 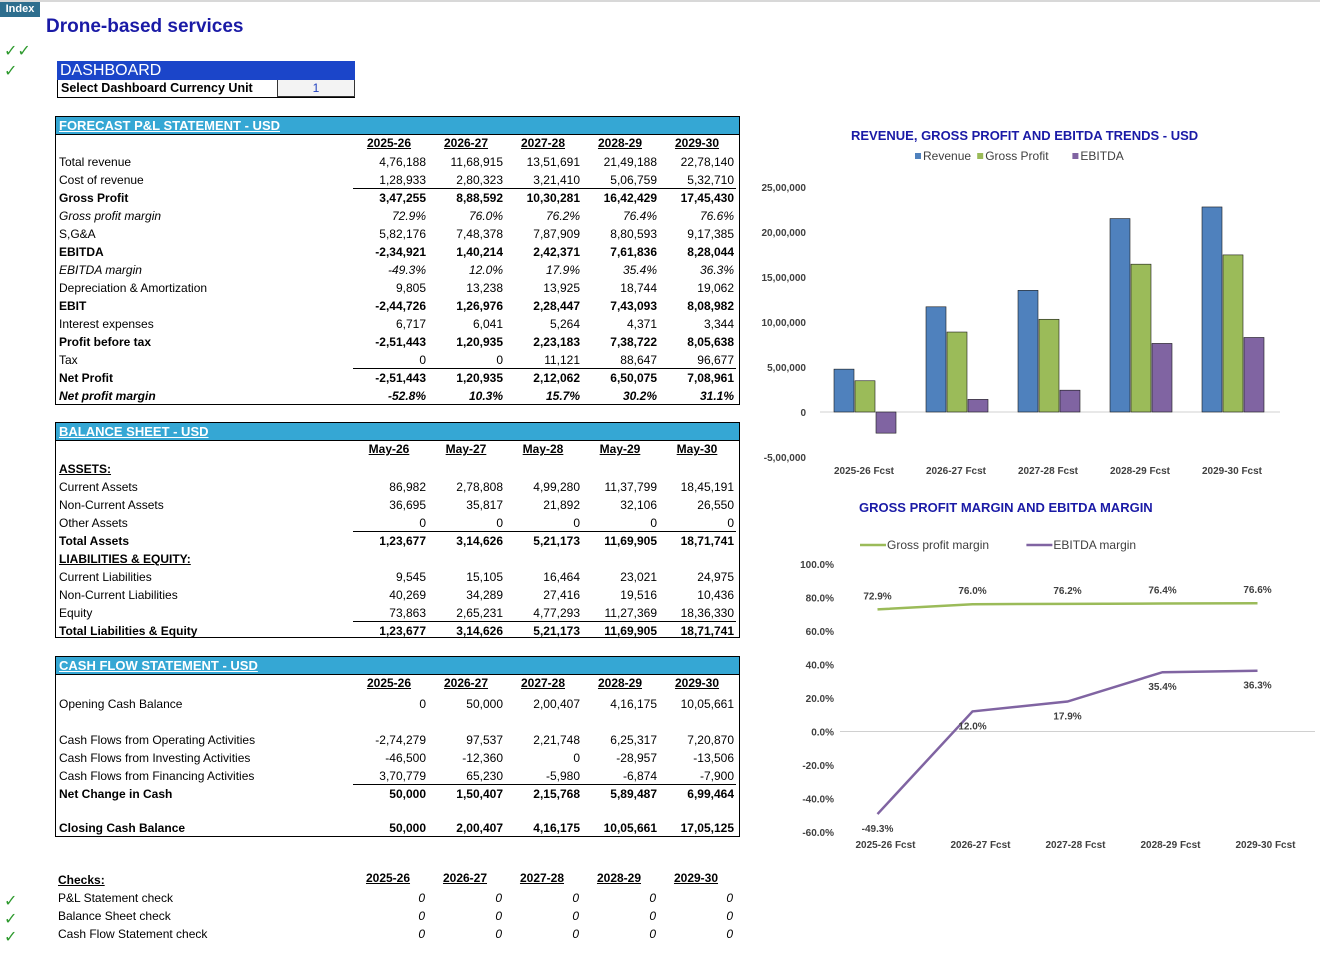 What do you see at coordinates (543, 776) in the screenshot?
I see `cell-value: -5,980` at bounding box center [543, 776].